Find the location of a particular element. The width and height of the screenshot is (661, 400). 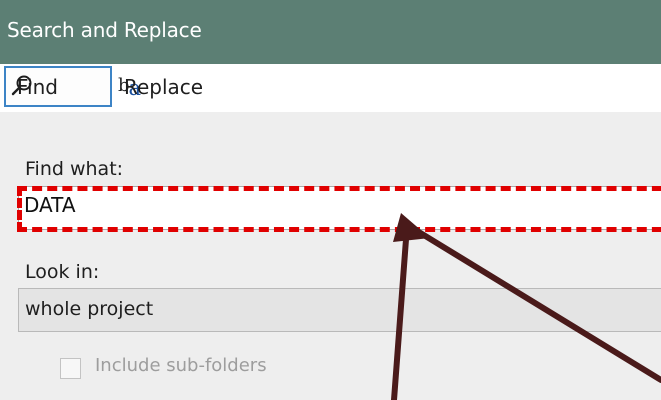

replace-tab: ba Replace is located at coordinates (160, 87).